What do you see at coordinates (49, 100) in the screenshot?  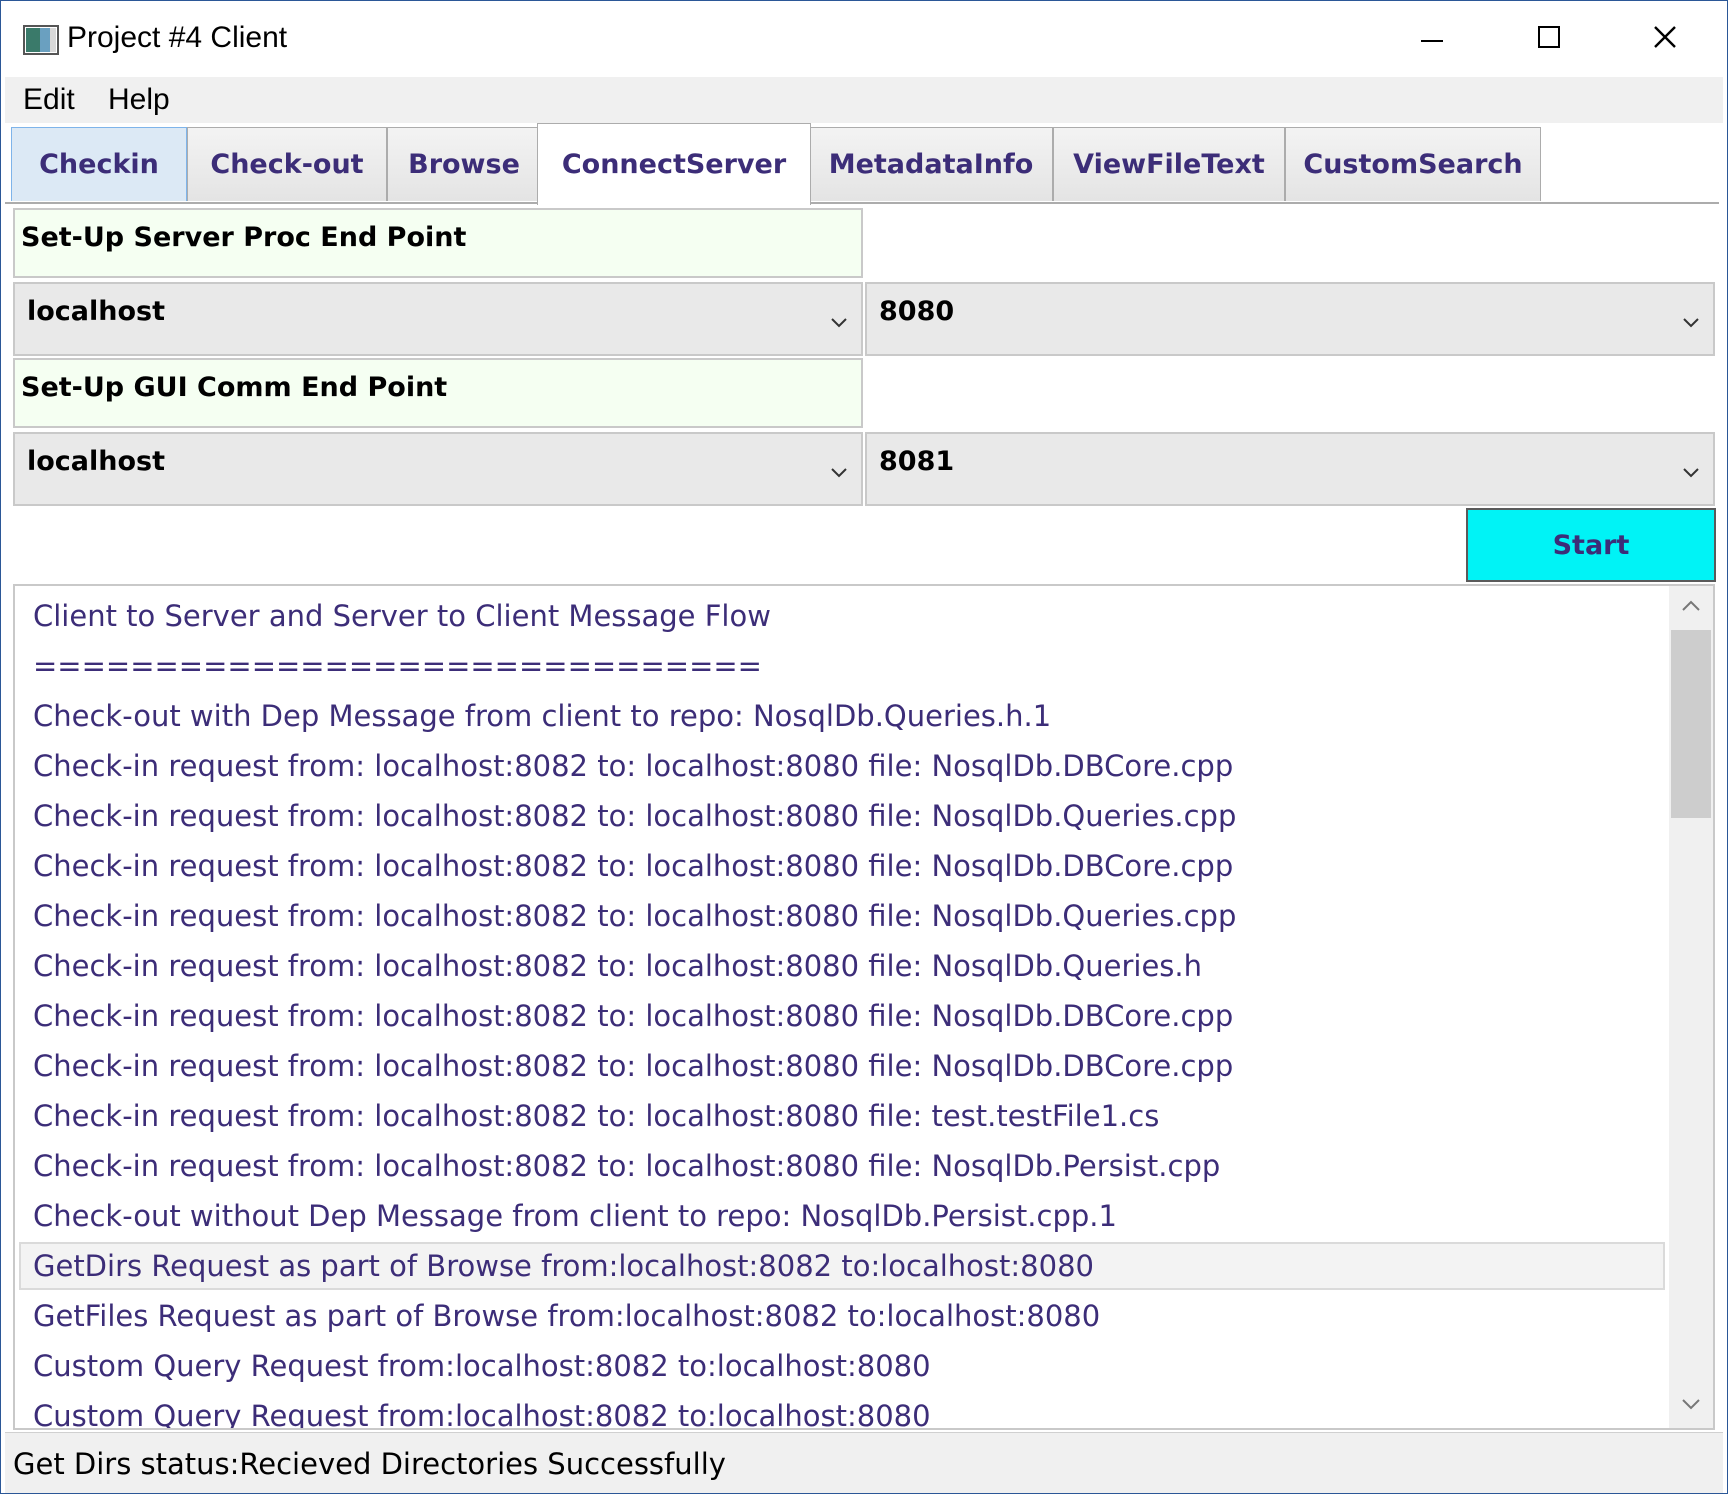 I see `menu-edit: Edit` at bounding box center [49, 100].